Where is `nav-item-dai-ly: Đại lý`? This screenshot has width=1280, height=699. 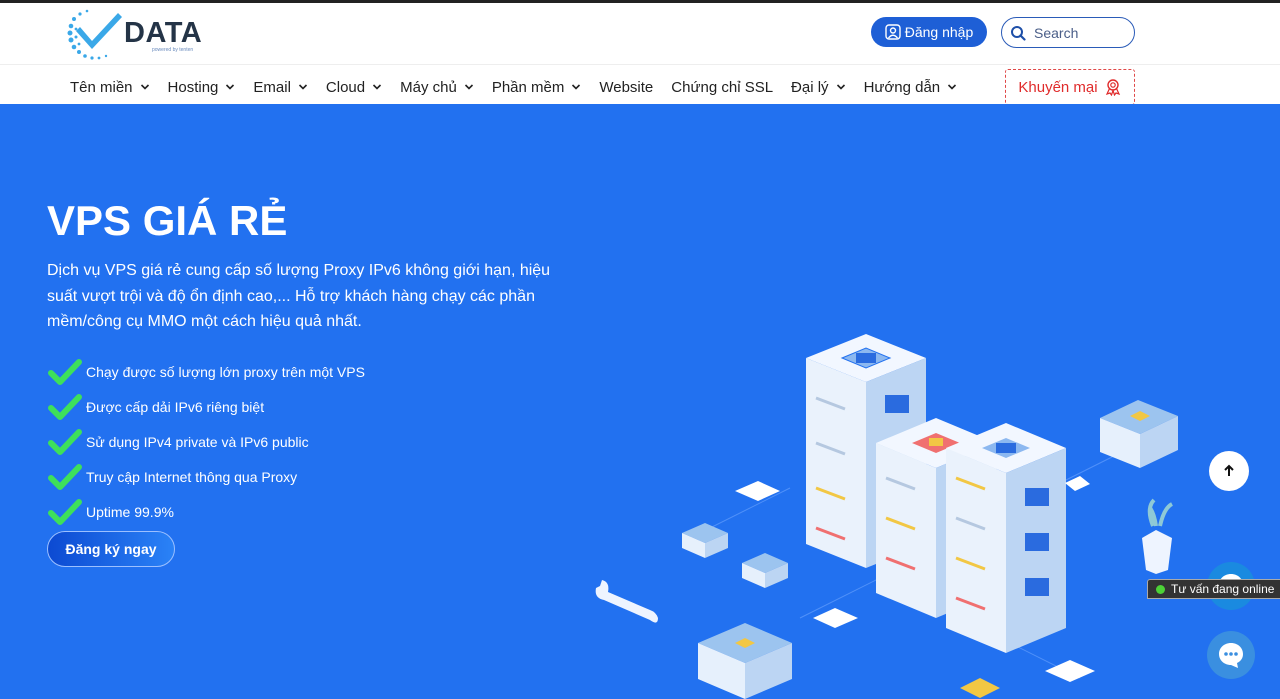 nav-item-dai-ly: Đại lý is located at coordinates (818, 87).